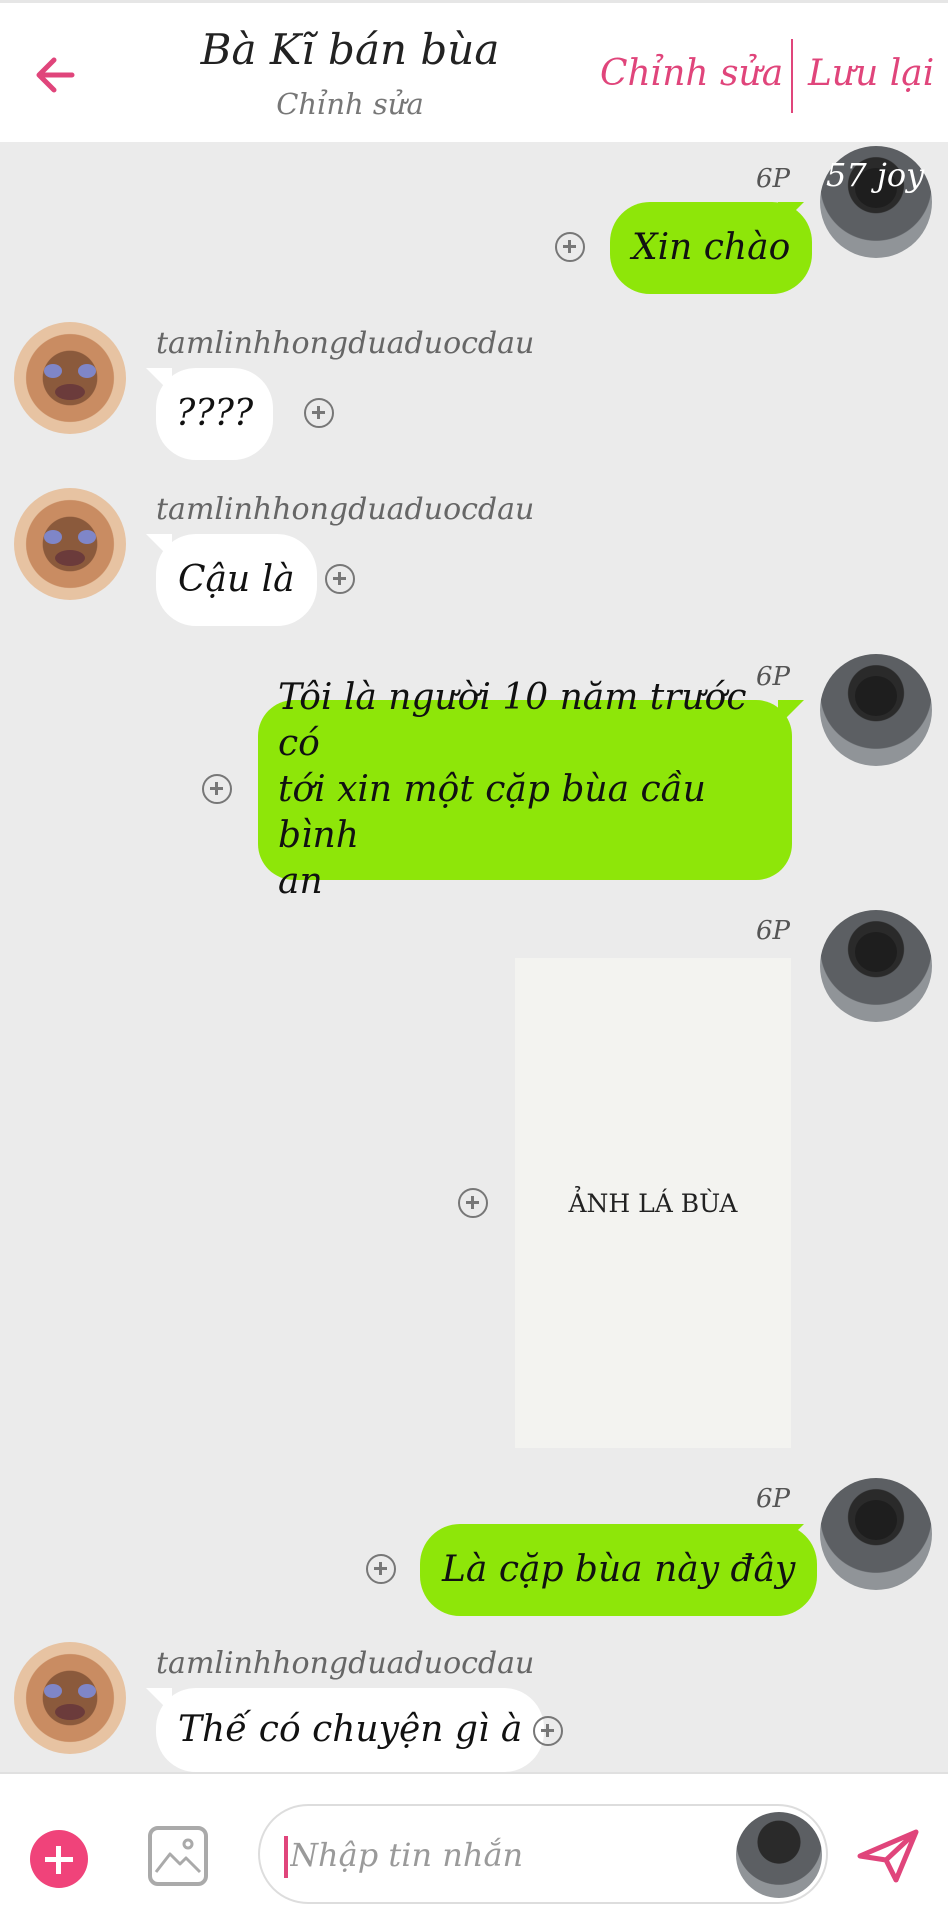  I want to click on back-arrow-icon, so click(56, 75).